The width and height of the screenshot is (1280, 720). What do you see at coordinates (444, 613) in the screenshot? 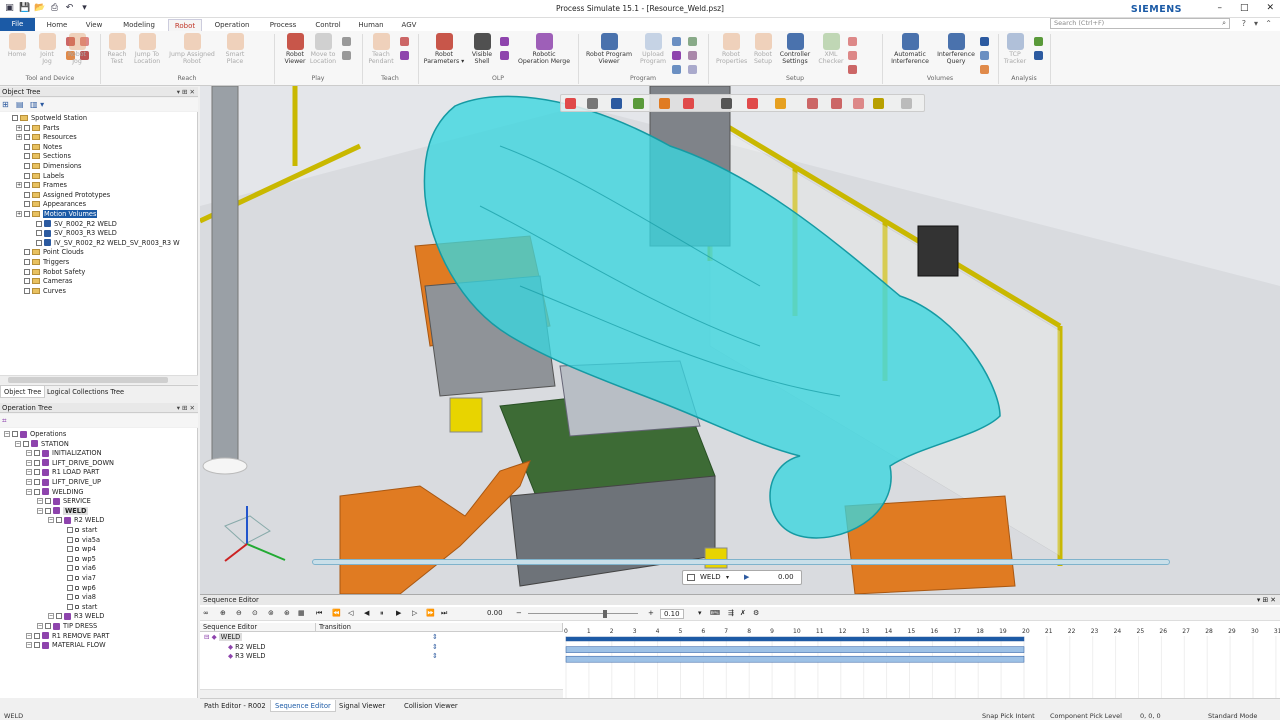
I see `jump-end-icon: ⏭` at bounding box center [444, 613].